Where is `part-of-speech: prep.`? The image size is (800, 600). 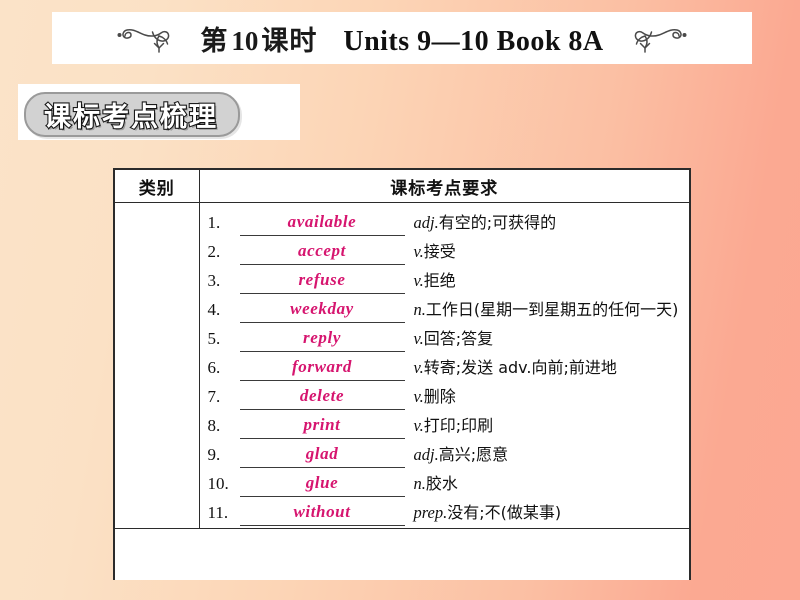 part-of-speech: prep. is located at coordinates (430, 512).